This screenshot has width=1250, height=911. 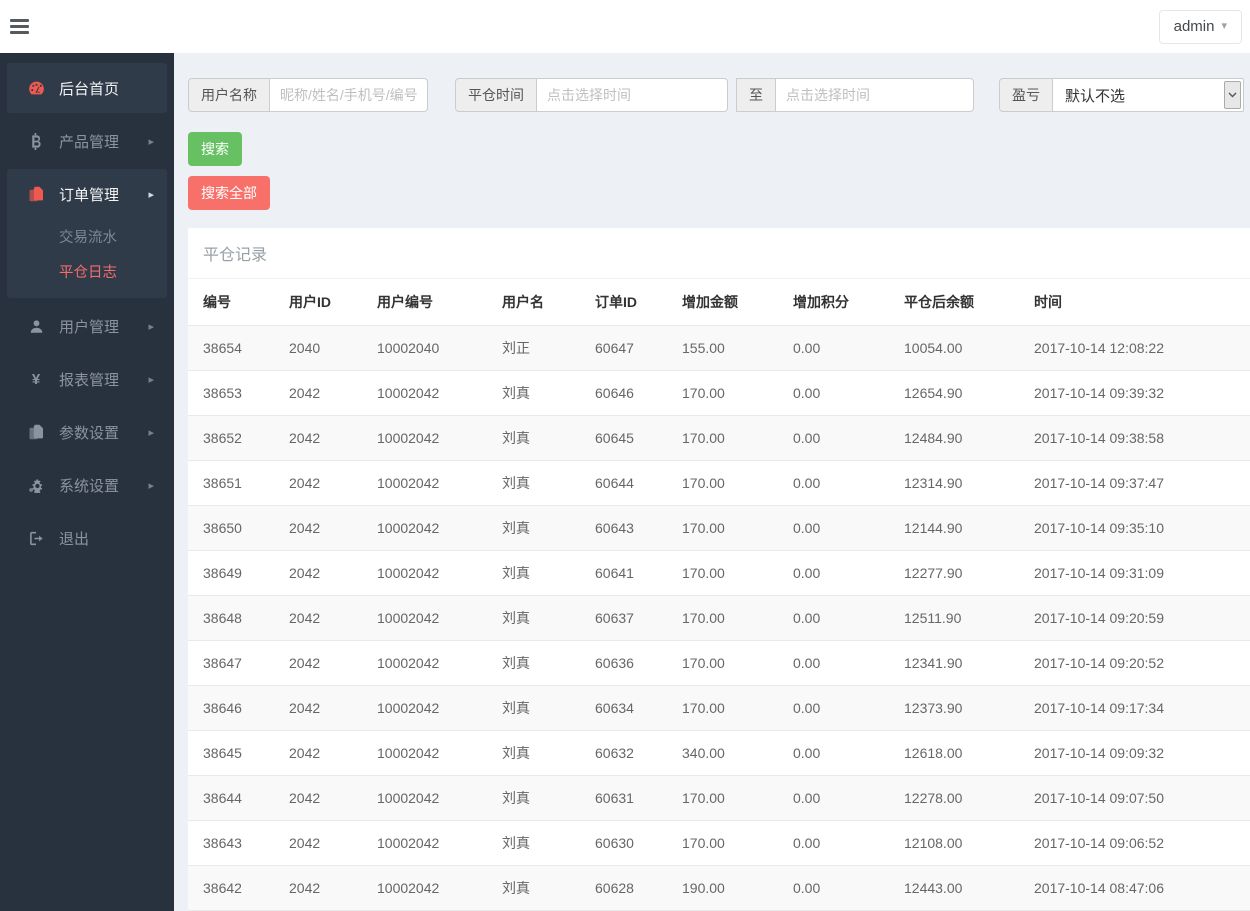 What do you see at coordinates (349, 95) in the screenshot?
I see `username-input` at bounding box center [349, 95].